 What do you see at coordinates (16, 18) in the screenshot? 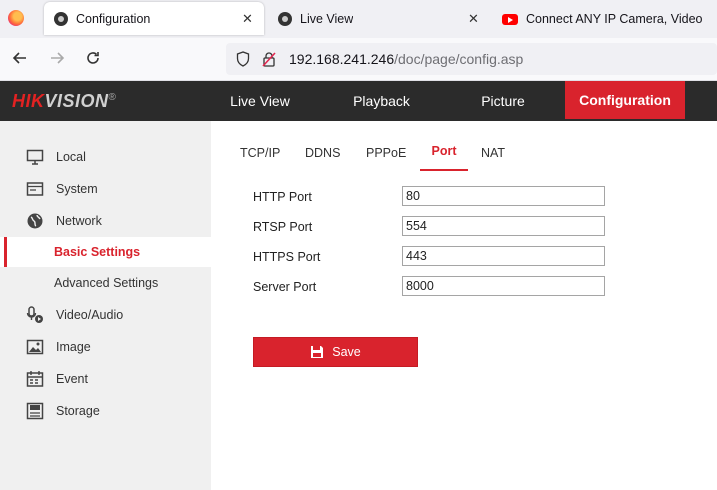
I see `firefox-icon` at bounding box center [16, 18].